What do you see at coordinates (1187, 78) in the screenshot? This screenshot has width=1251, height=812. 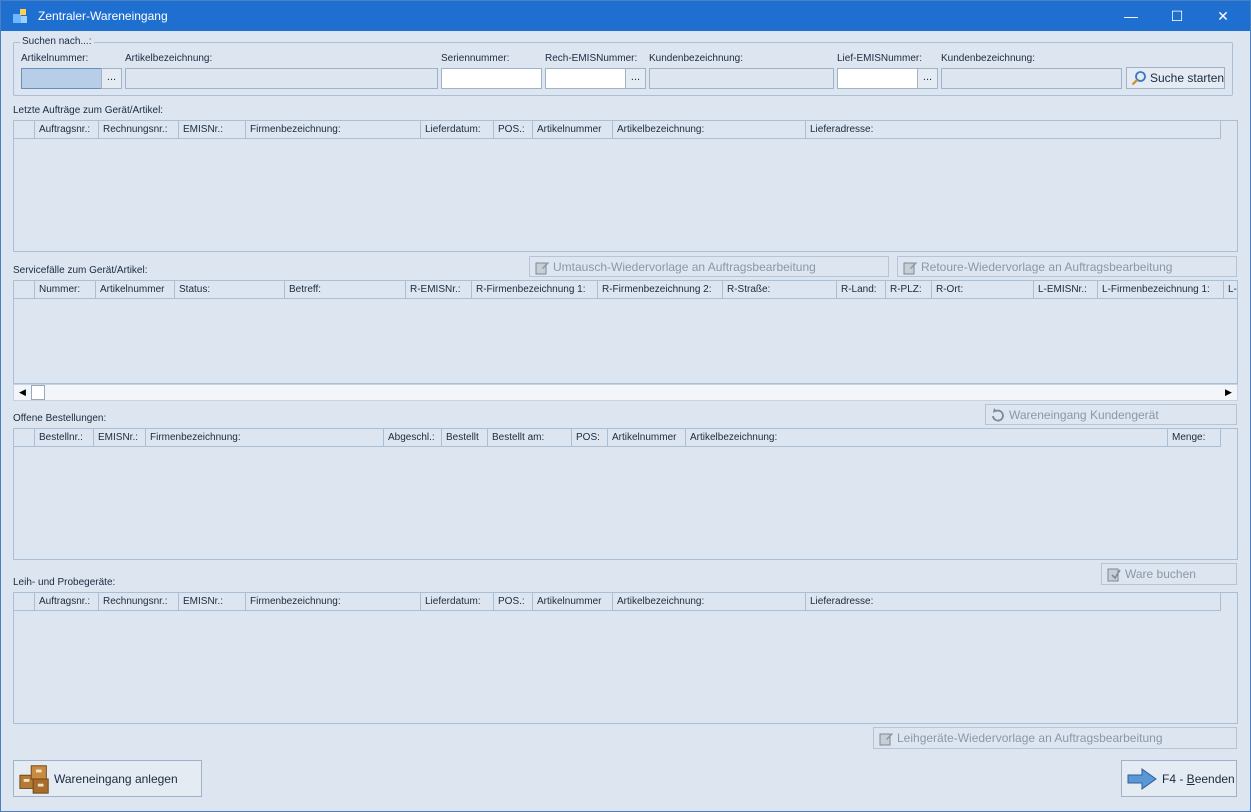 I see `search-button-label: Suche starten` at bounding box center [1187, 78].